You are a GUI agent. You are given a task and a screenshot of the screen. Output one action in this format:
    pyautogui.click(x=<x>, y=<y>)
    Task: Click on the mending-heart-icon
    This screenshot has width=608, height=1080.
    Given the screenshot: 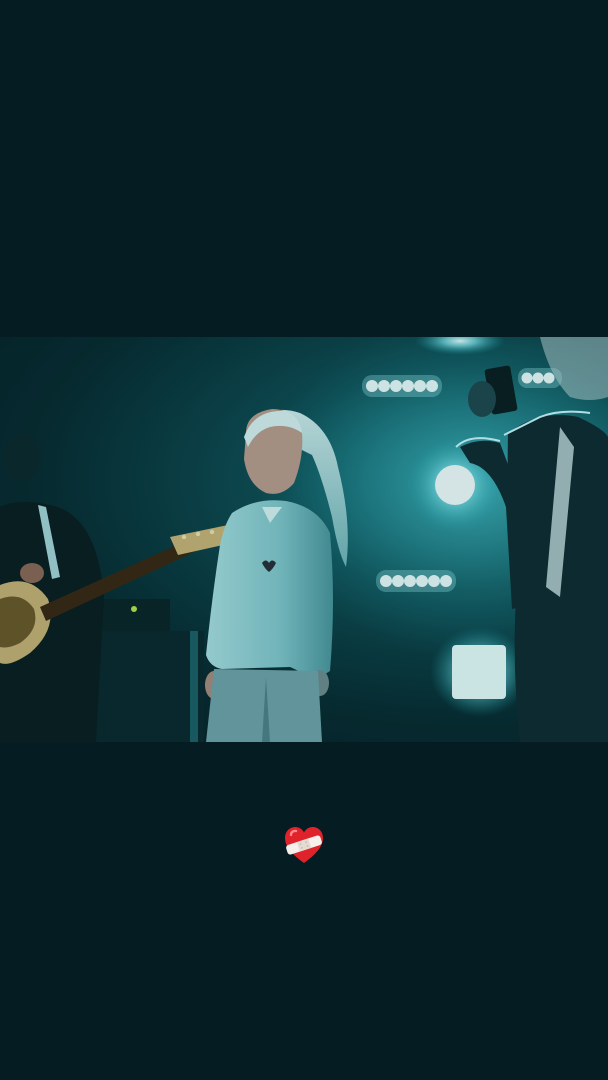 What is the action you would take?
    pyautogui.click(x=304, y=845)
    